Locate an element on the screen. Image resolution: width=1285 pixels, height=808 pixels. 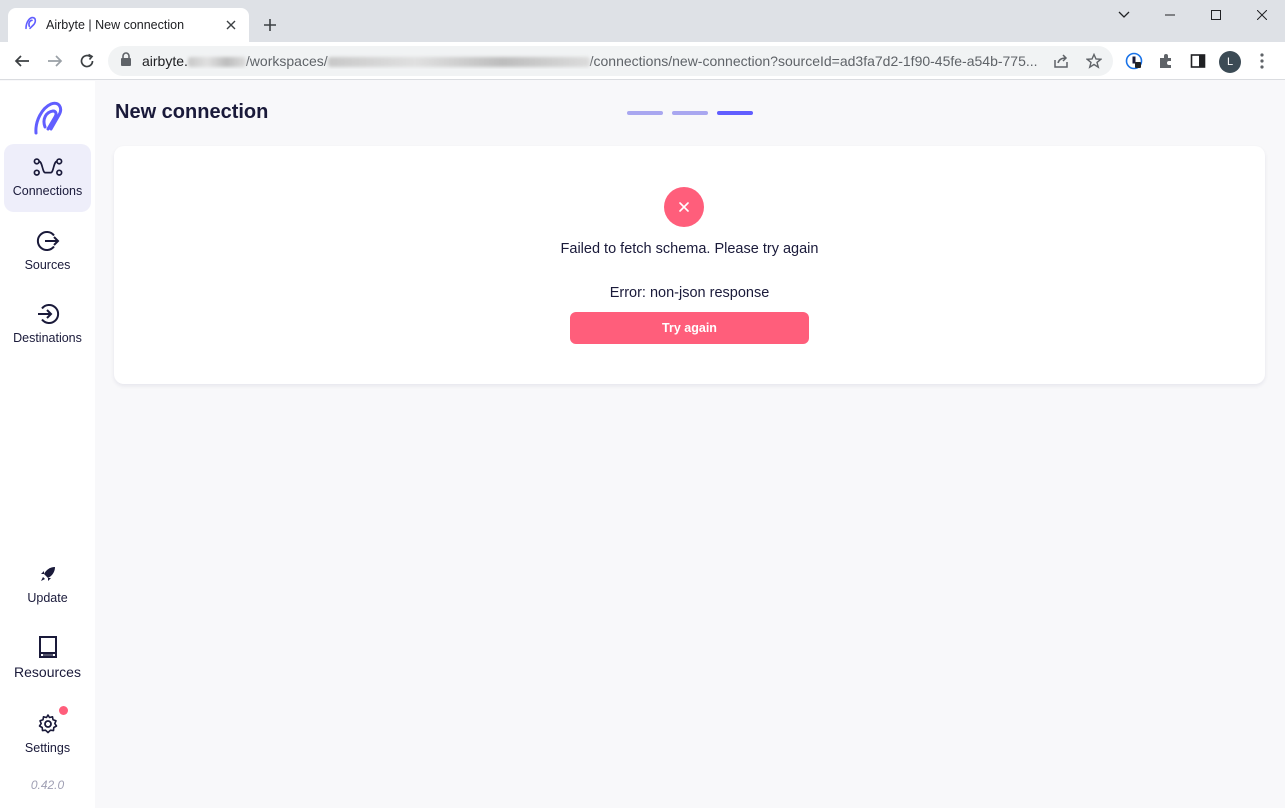
sidebar-item-connections: Connections is located at coordinates (47, 178).